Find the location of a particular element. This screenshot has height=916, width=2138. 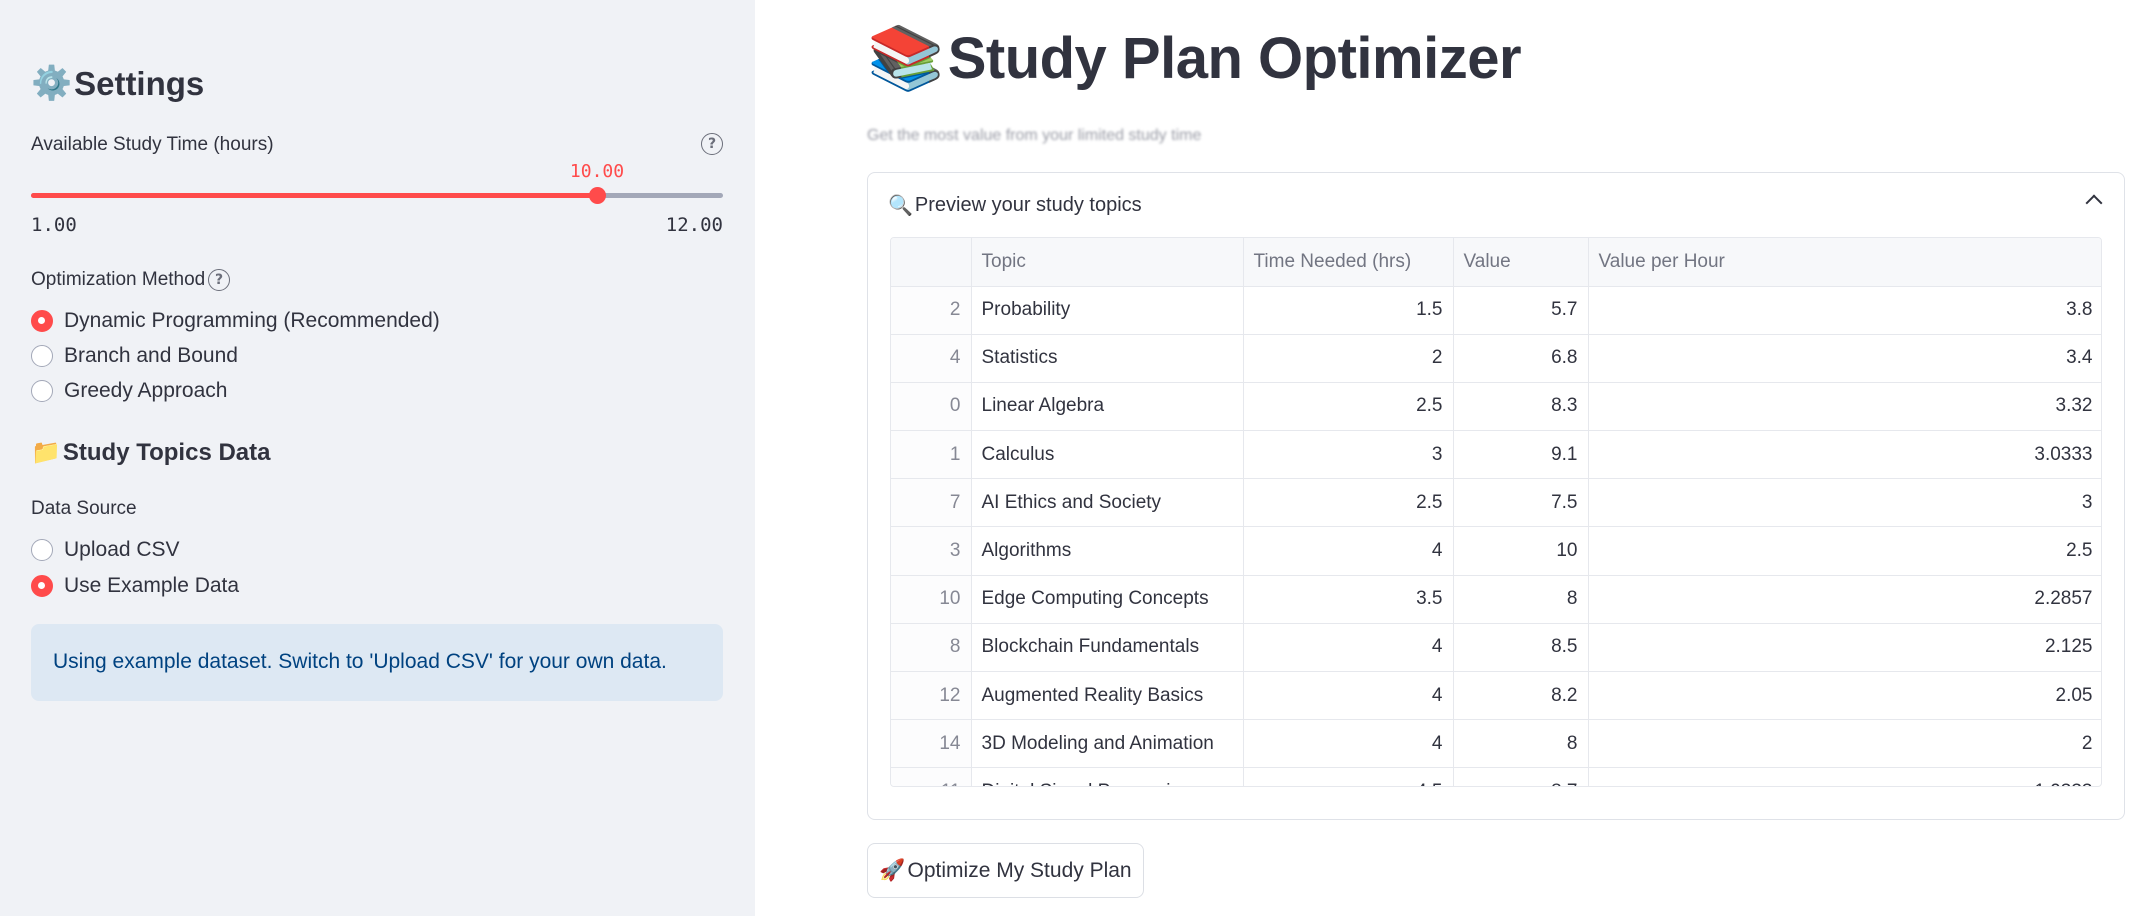

cell-topic: 3D Modeling and Animation is located at coordinates (1107, 744).